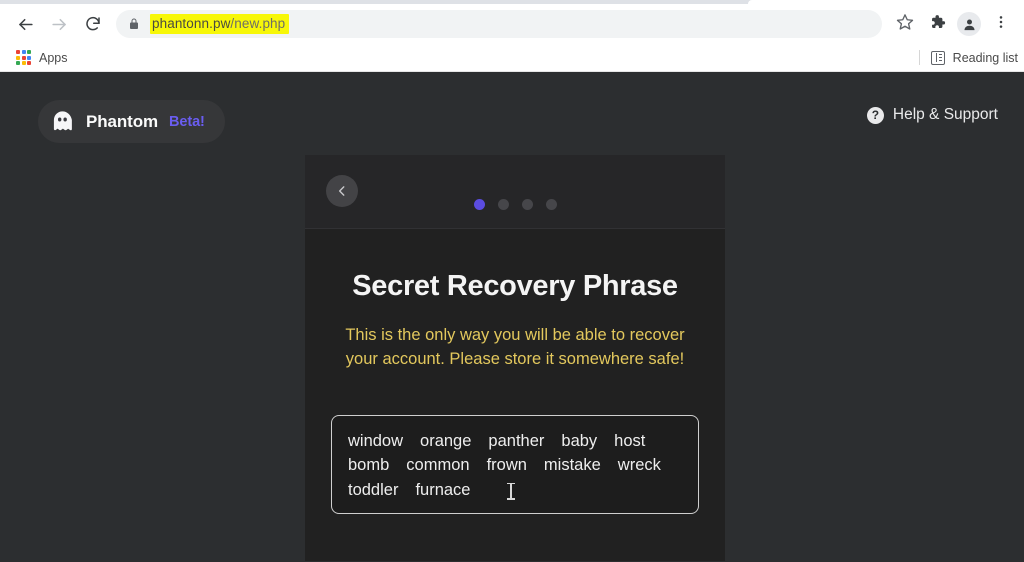  I want to click on chrome-menu-button, so click(1001, 24).